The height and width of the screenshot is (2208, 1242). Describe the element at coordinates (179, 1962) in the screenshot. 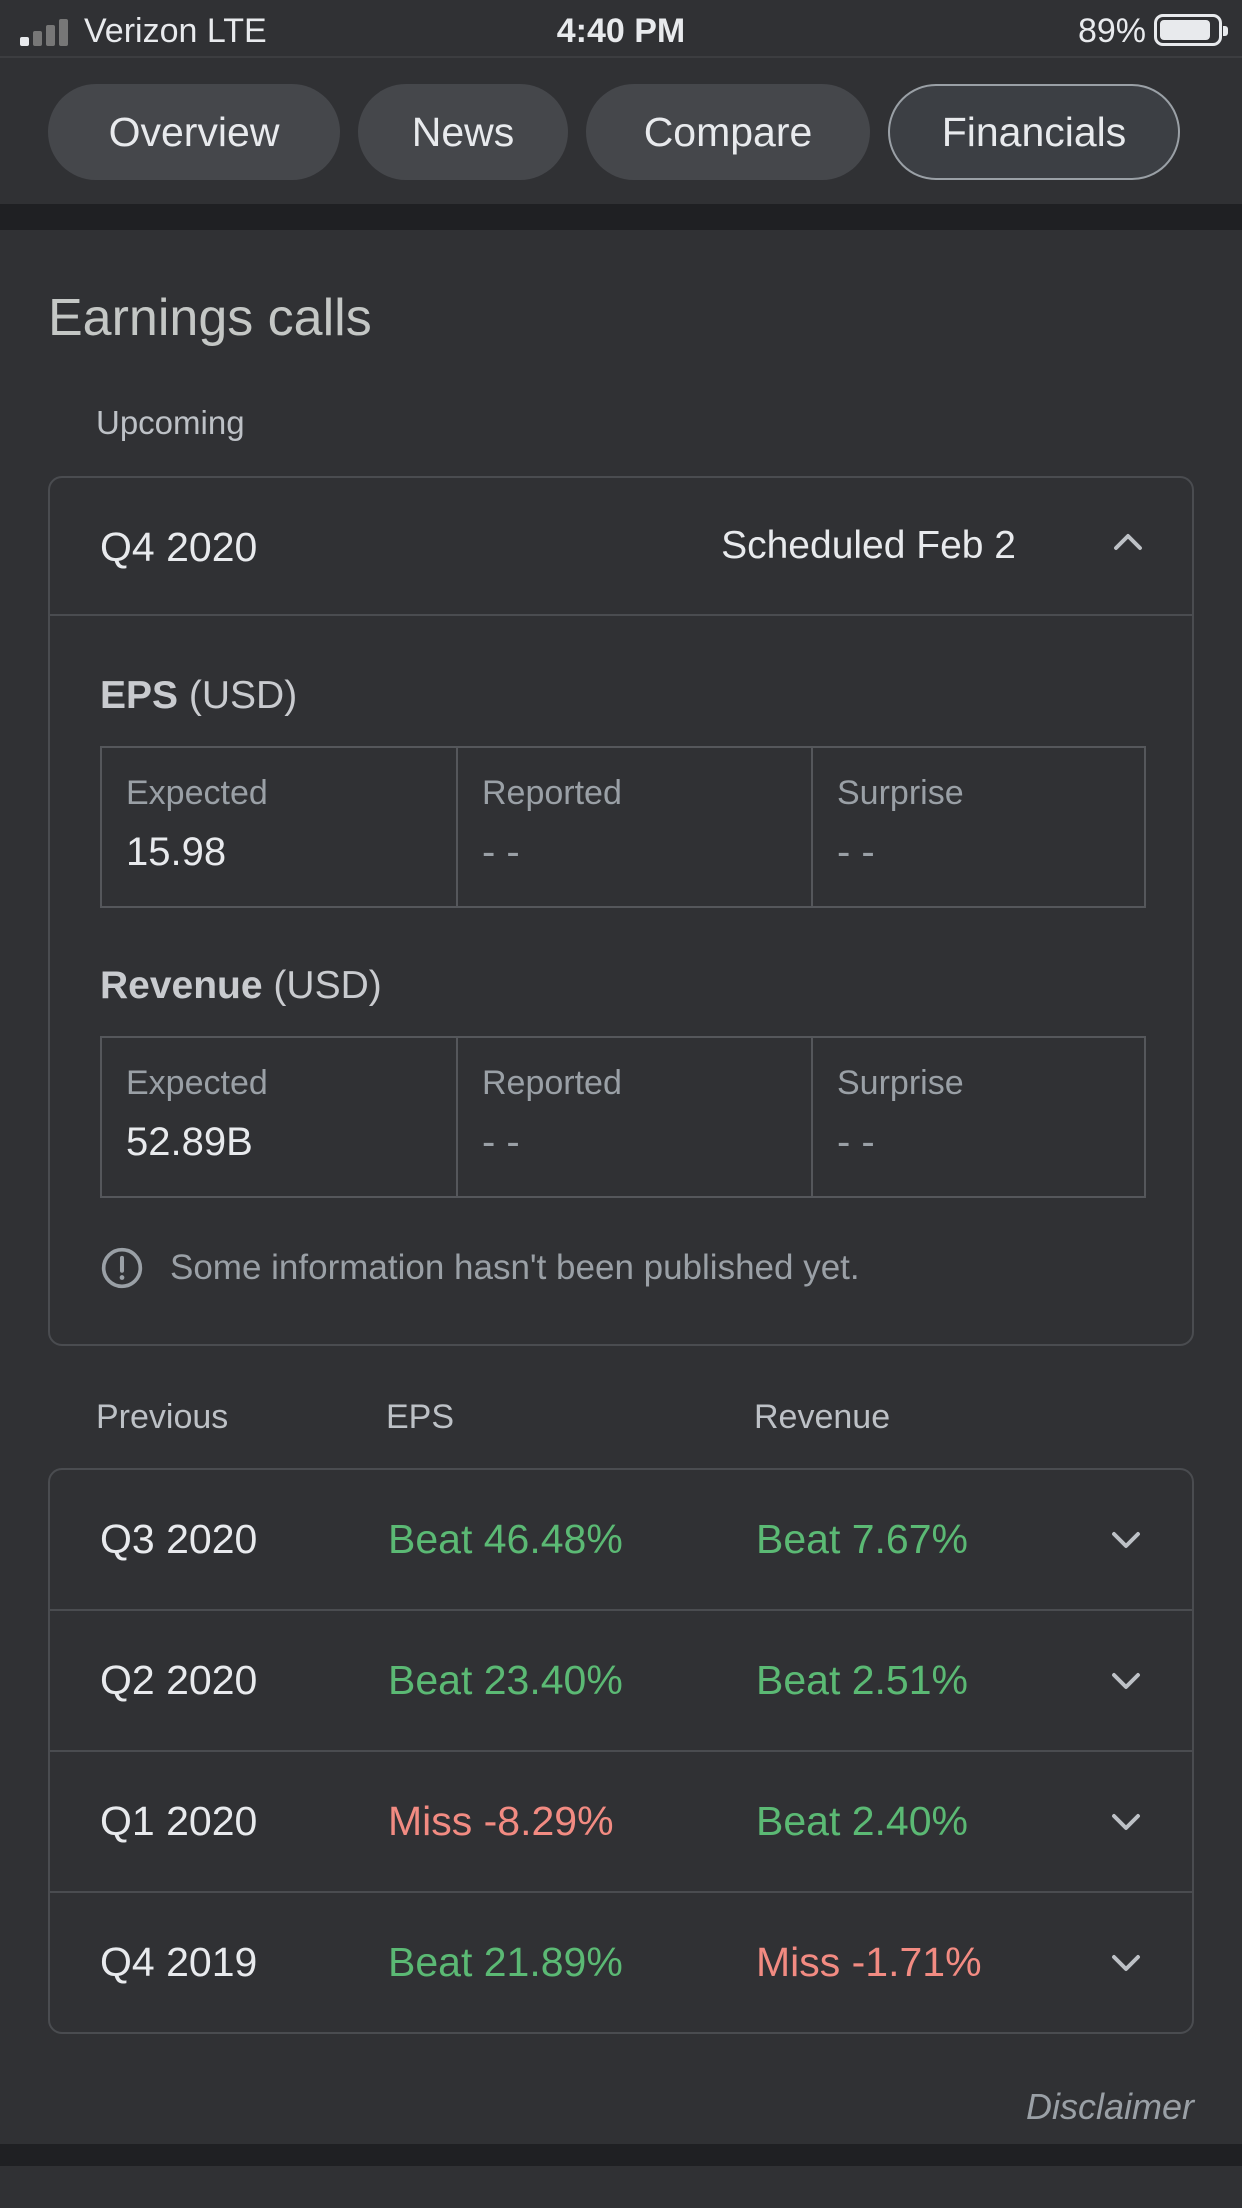

I see `previous-quarter: Q4 2019` at that location.